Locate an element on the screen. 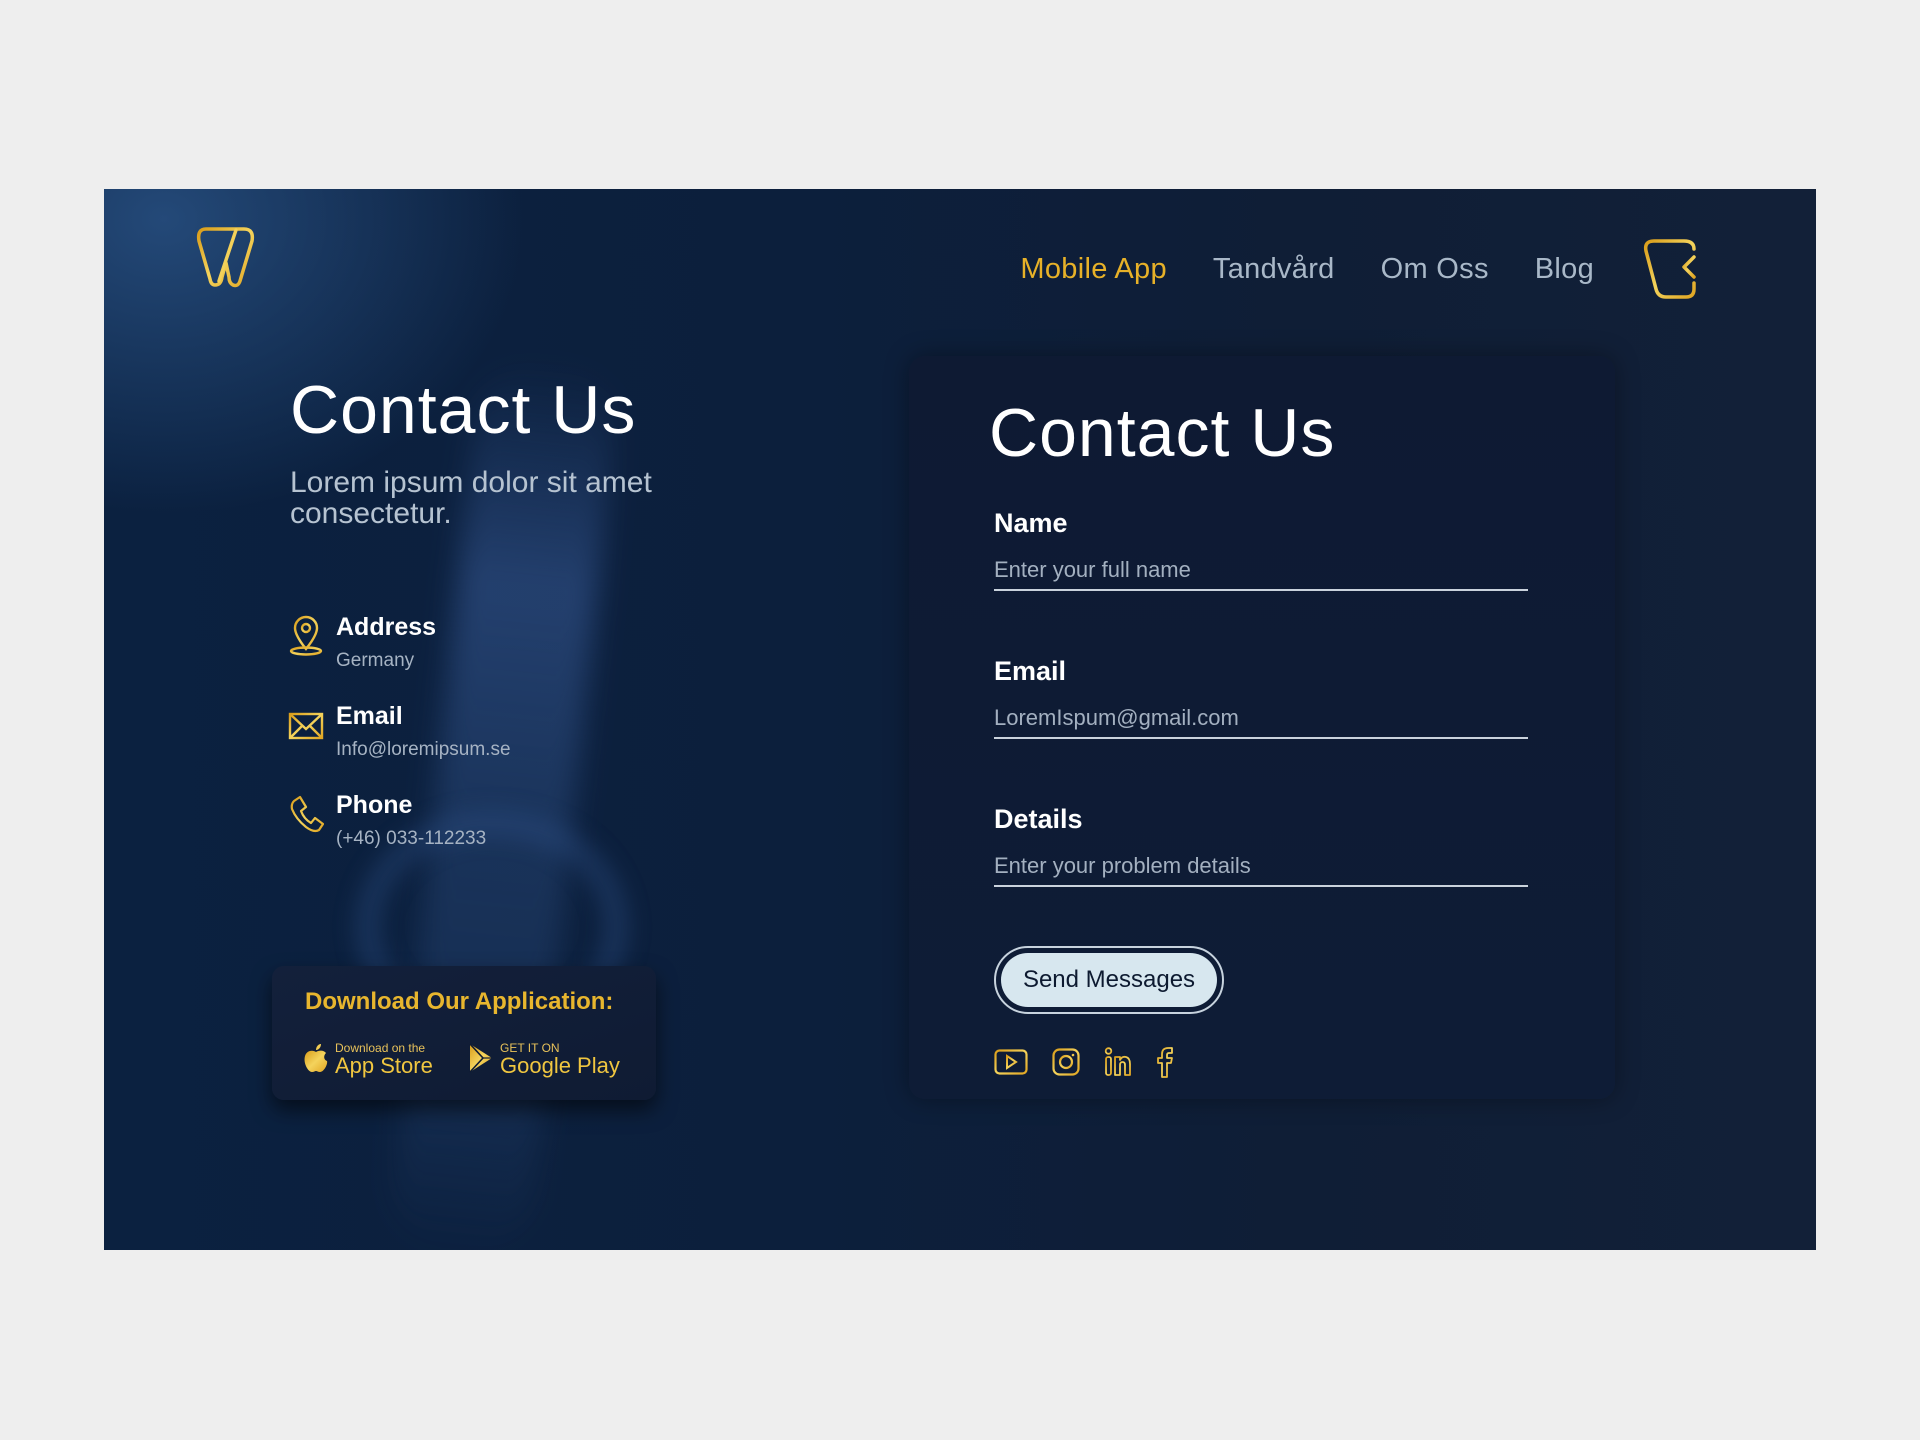 The width and height of the screenshot is (1920, 1440). apple-icon is located at coordinates (316, 1060).